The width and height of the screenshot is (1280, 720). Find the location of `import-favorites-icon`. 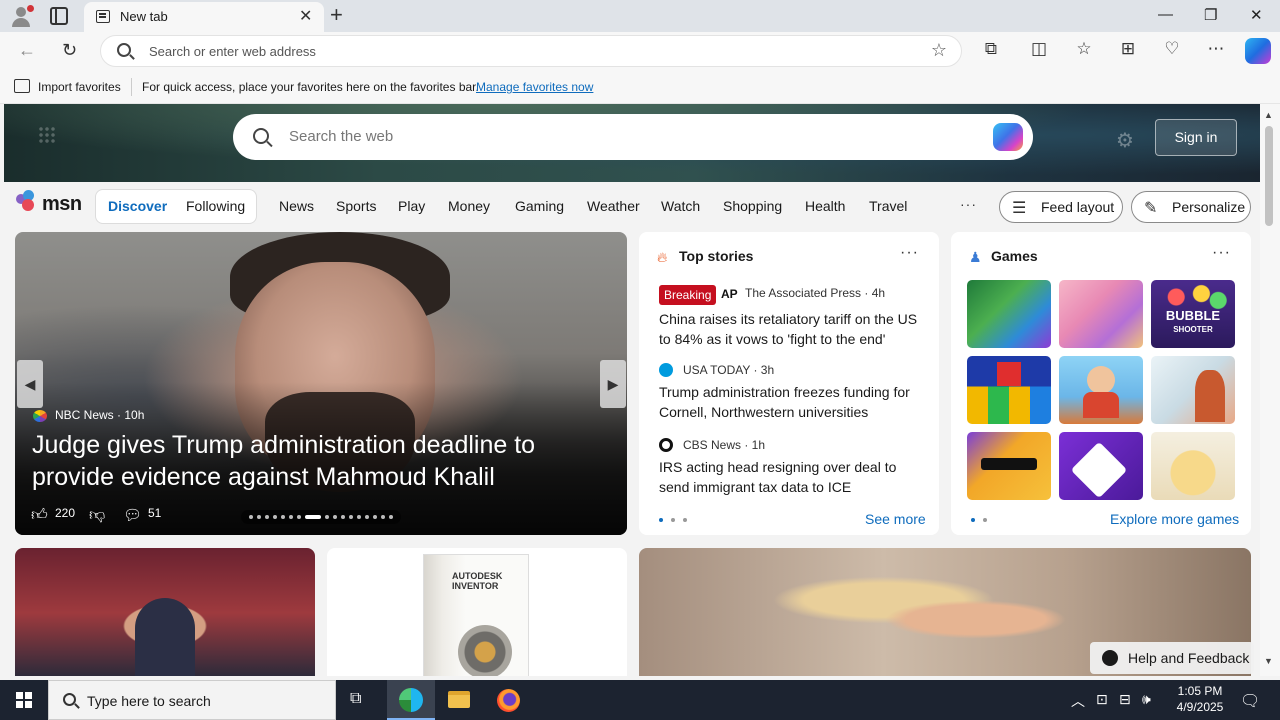

import-favorites-icon is located at coordinates (22, 86).